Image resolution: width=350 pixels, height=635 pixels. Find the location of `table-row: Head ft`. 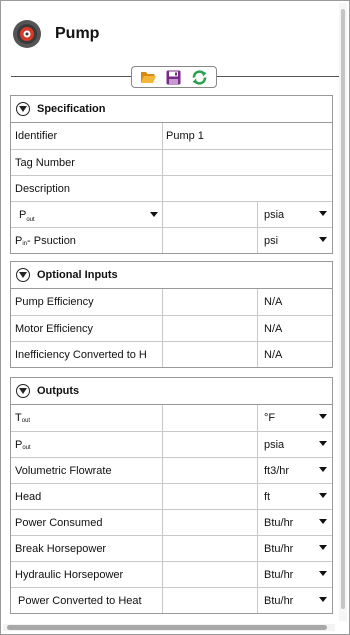

table-row: Head ft is located at coordinates (171, 496).